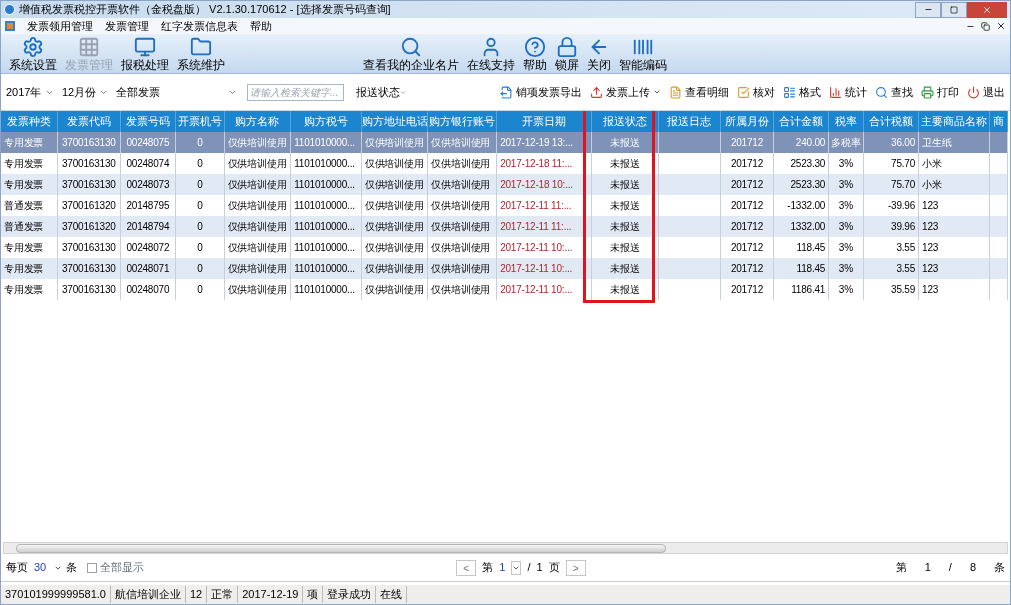  I want to click on table-cell: 3700161320, so click(89, 205).